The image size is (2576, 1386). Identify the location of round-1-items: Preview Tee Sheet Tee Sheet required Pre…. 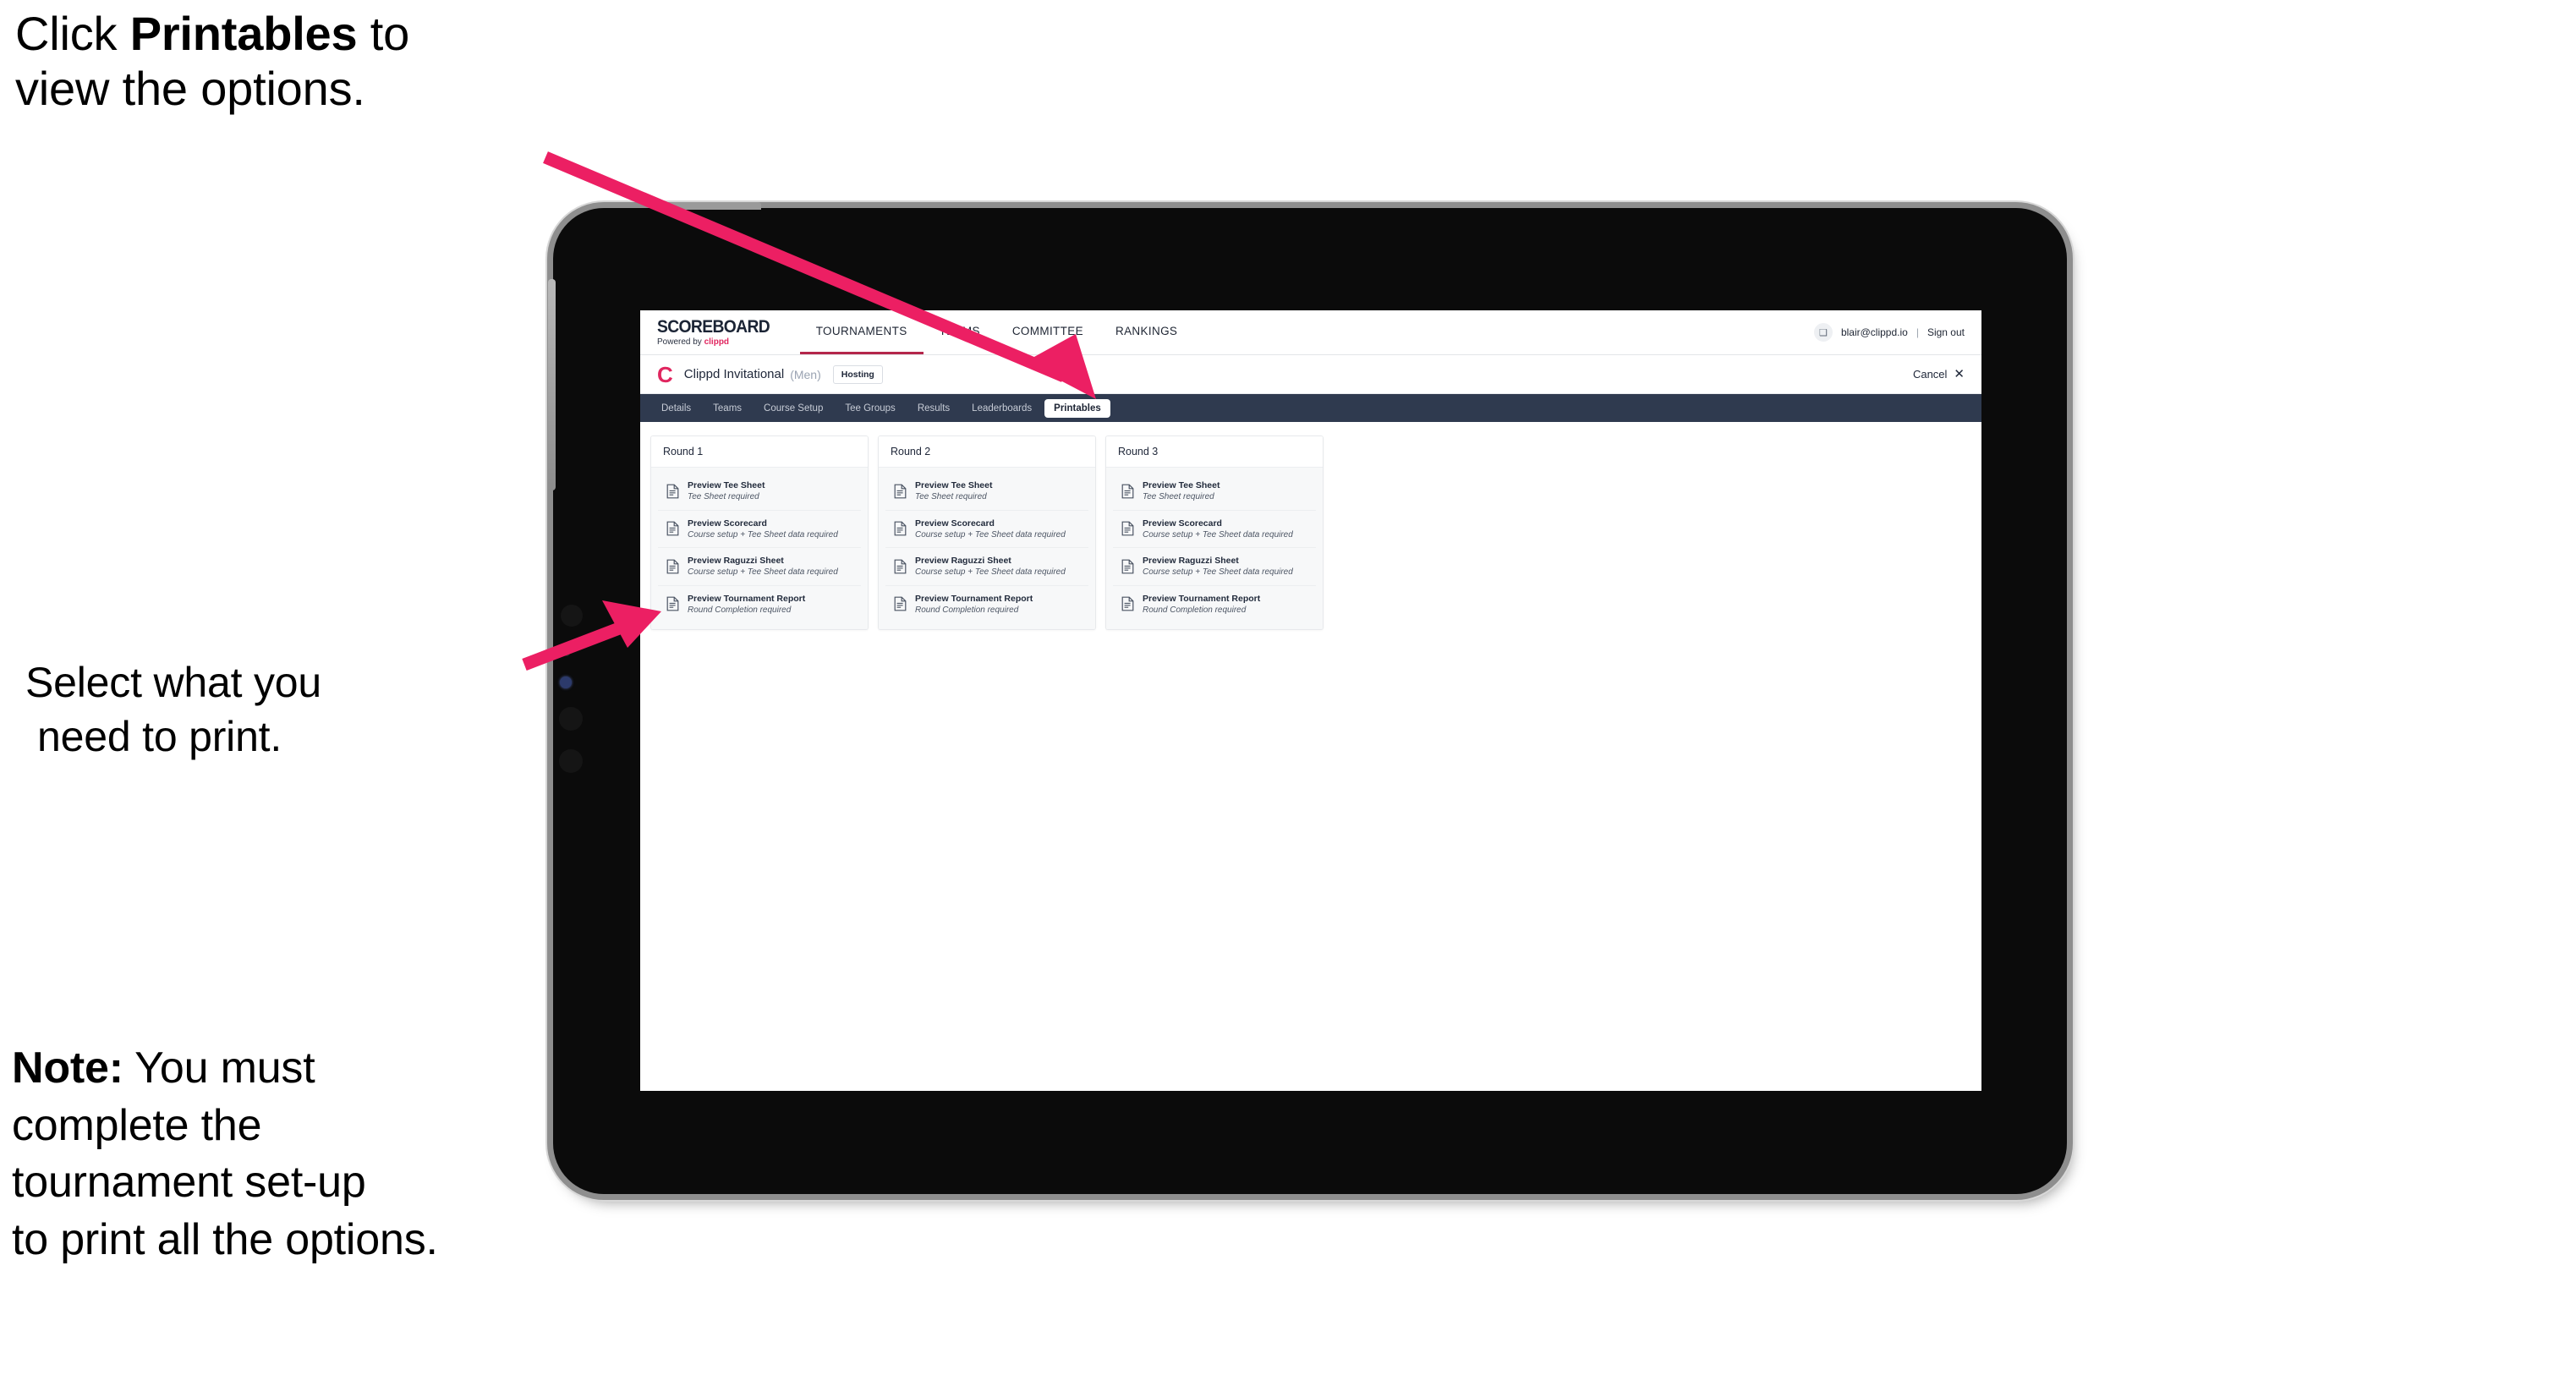
(759, 549).